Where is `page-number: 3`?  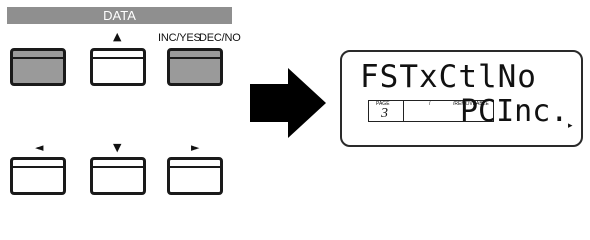
page-number: 3 is located at coordinates (384, 113).